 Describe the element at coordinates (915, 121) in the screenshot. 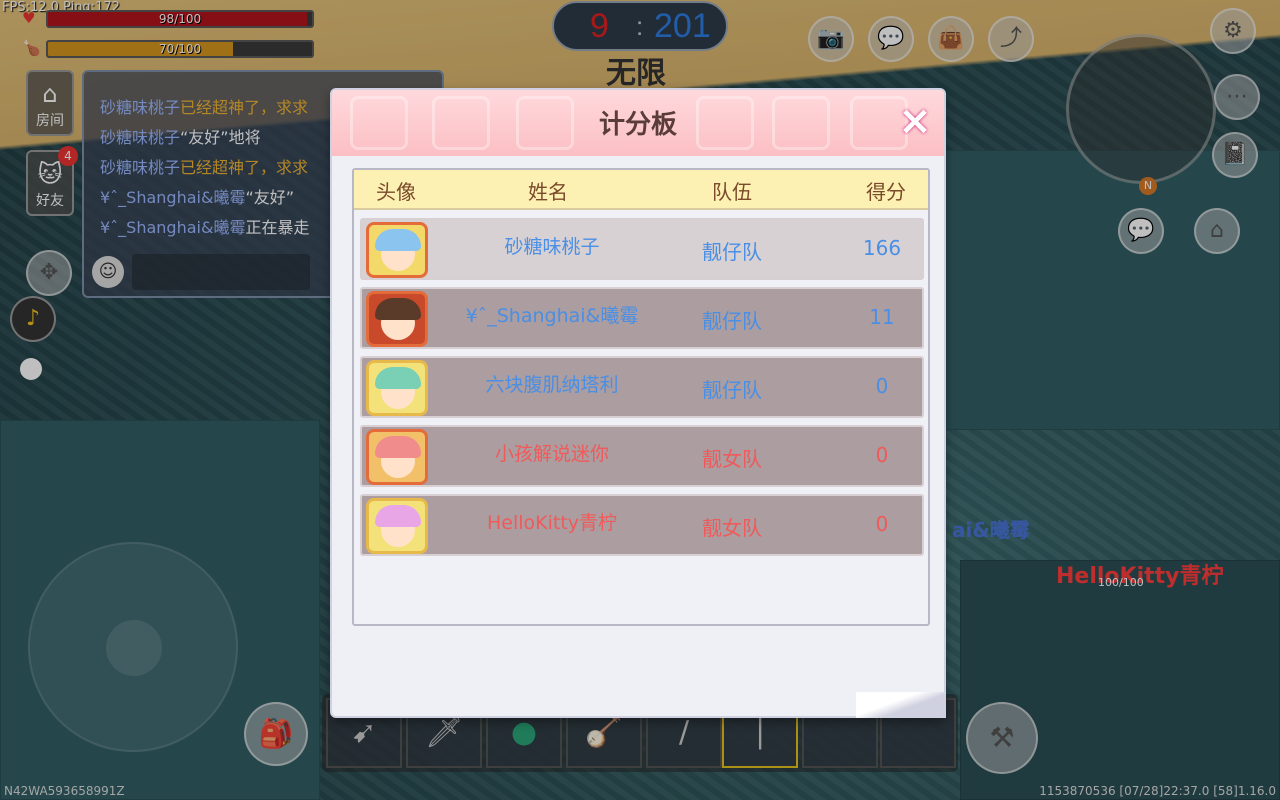

I see `close-icon: ×` at that location.